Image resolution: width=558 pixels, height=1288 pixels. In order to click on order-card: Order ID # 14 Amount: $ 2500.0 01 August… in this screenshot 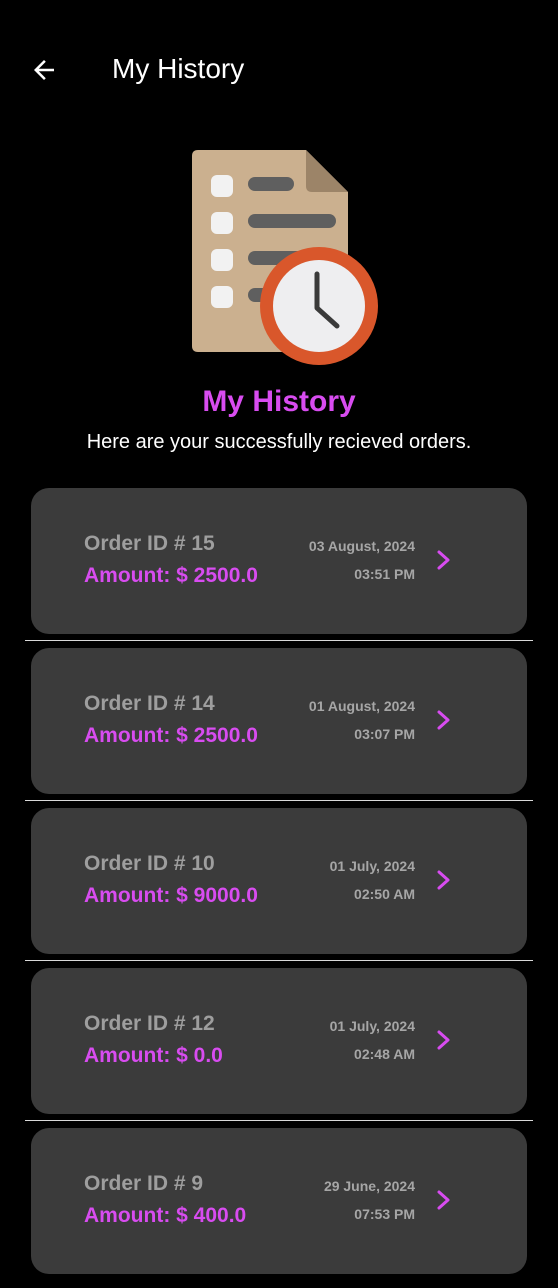, I will do `click(279, 721)`.